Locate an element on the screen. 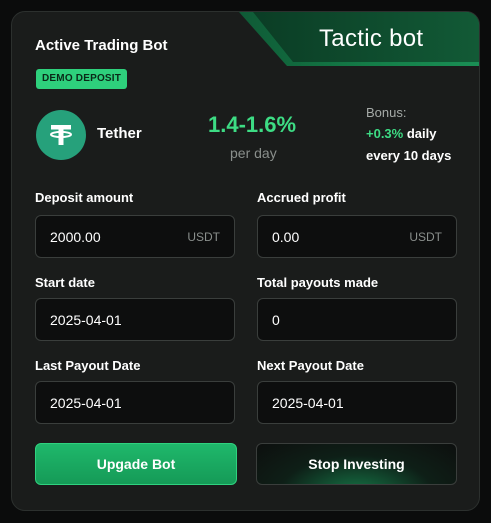 The width and height of the screenshot is (491, 523). coin-name: Tether is located at coordinates (119, 133).